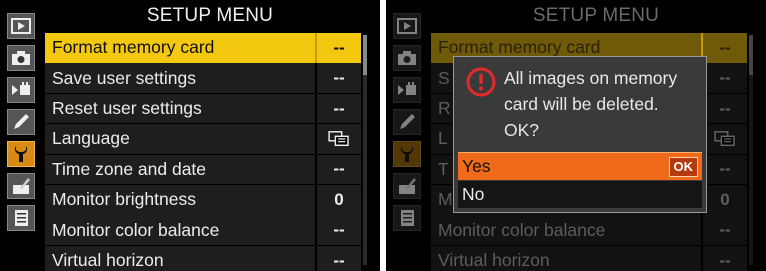 The image size is (766, 271). What do you see at coordinates (481, 82) in the screenshot?
I see `warning-icon` at bounding box center [481, 82].